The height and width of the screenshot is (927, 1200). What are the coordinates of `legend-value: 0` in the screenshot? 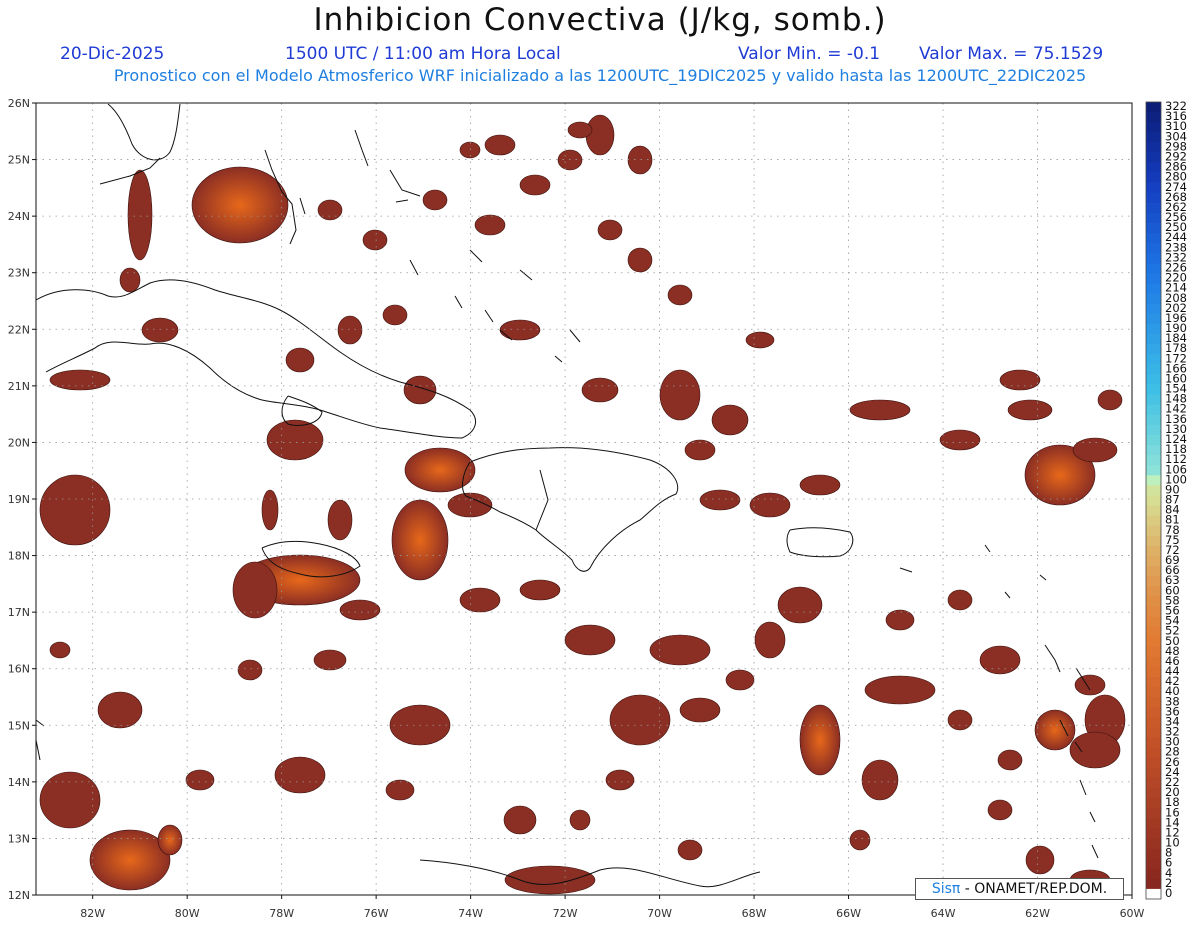 It's located at (1168, 893).